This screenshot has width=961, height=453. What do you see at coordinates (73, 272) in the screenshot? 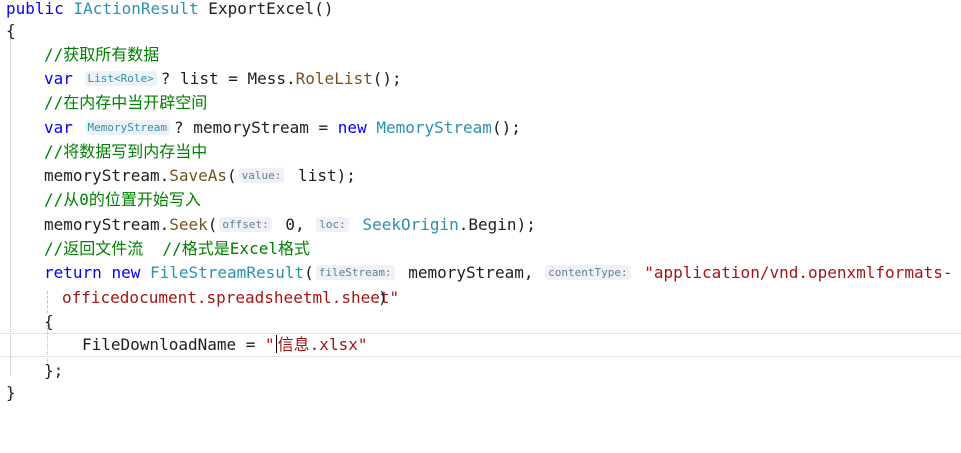
I see `keyword-return: return` at bounding box center [73, 272].